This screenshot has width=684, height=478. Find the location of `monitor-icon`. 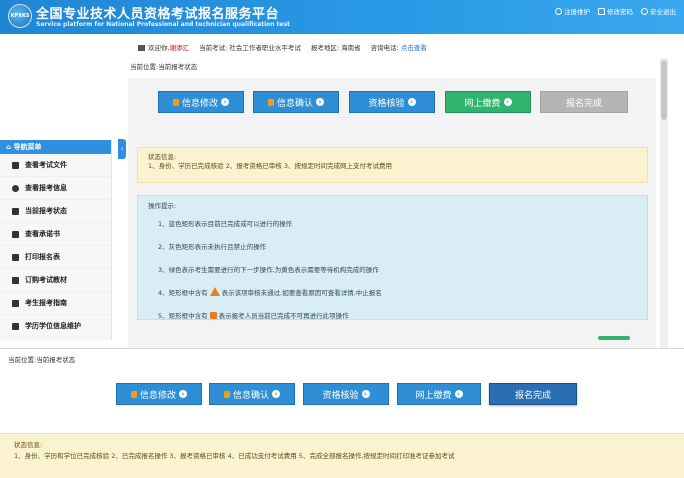

monitor-icon is located at coordinates (15, 211).